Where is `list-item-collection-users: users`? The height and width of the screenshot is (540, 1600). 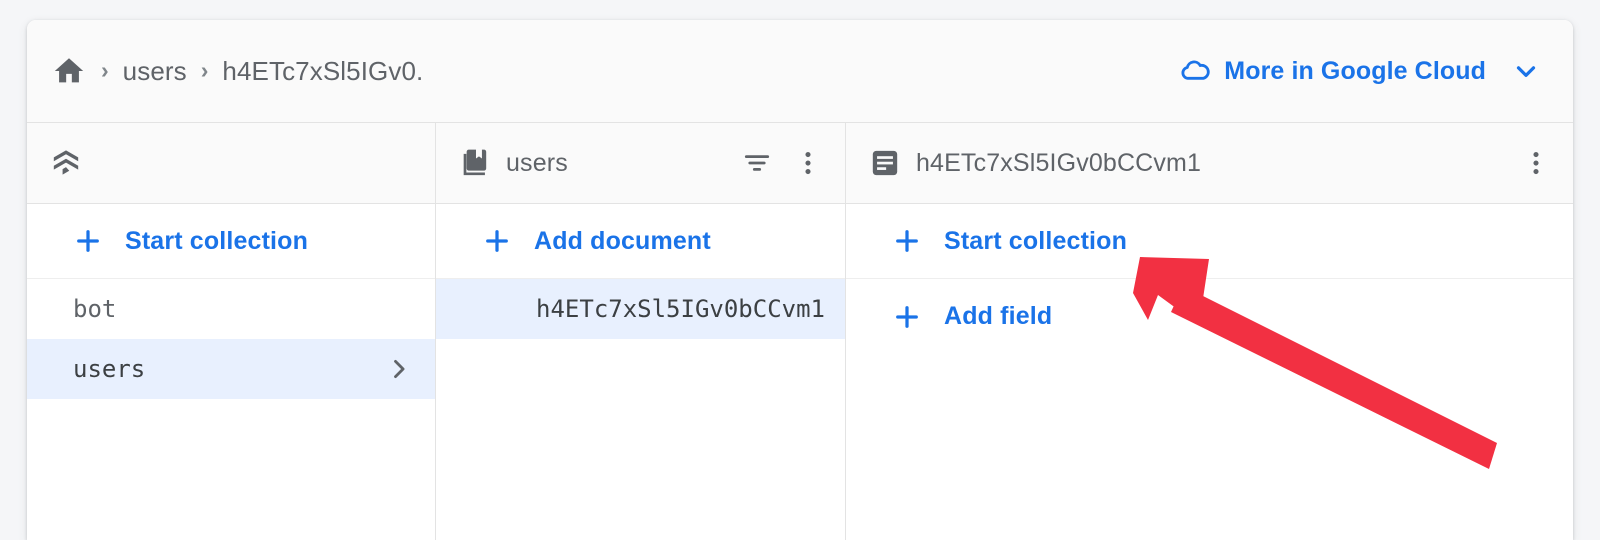
list-item-collection-users: users is located at coordinates (231, 369).